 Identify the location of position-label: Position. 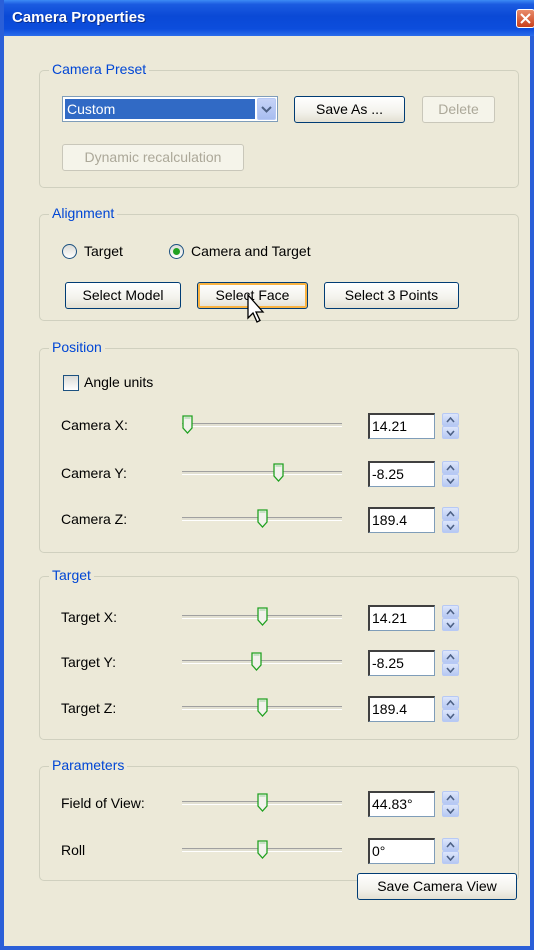
(77, 347).